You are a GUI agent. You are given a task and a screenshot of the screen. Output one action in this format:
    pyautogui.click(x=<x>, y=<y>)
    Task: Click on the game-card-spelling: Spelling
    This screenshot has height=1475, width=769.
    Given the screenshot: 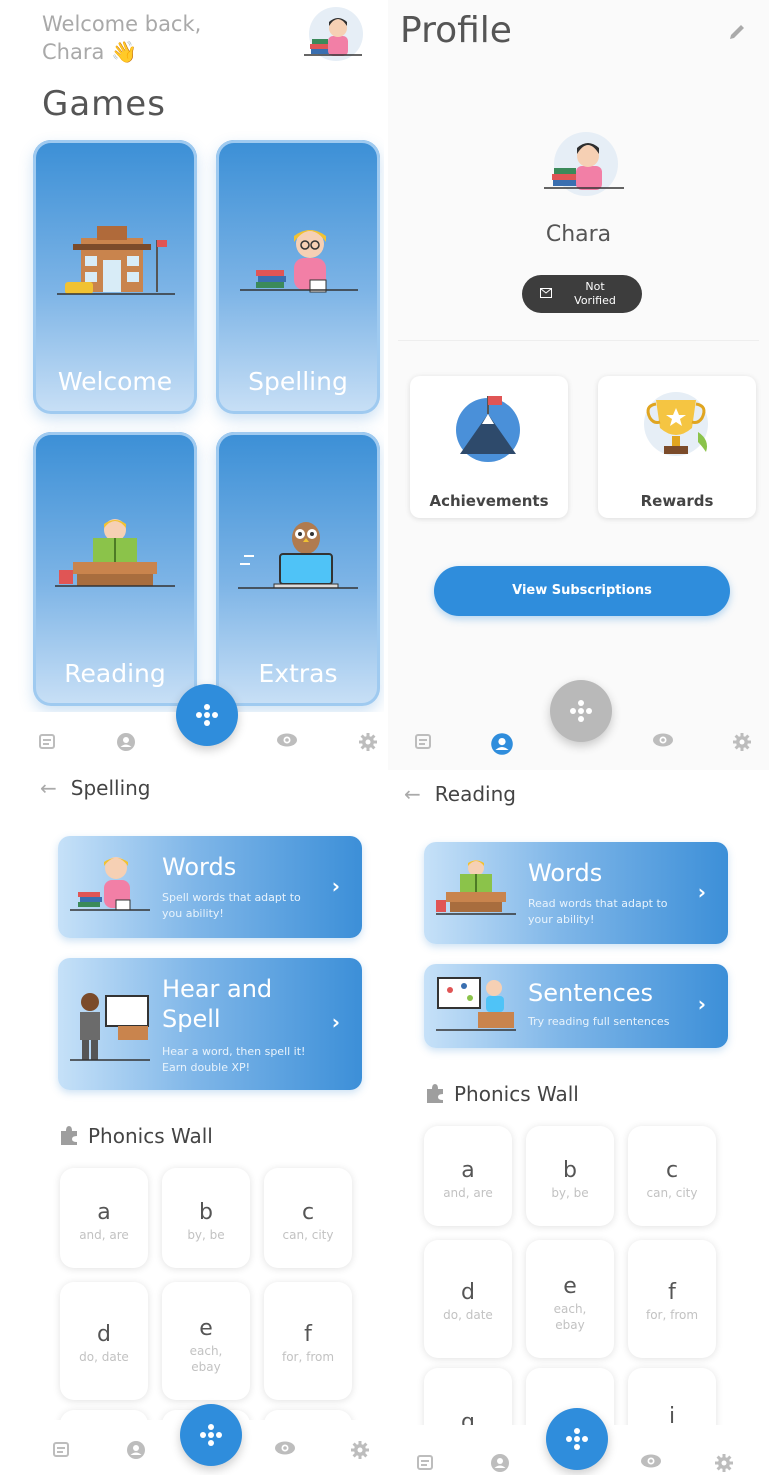 What is the action you would take?
    pyautogui.click(x=298, y=277)
    